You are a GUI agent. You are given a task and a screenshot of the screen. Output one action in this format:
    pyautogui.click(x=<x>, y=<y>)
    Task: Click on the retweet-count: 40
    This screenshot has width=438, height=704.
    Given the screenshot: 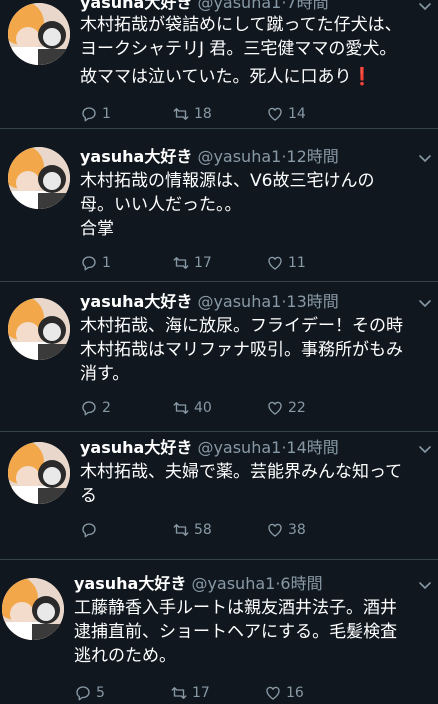 What is the action you would take?
    pyautogui.click(x=203, y=408)
    